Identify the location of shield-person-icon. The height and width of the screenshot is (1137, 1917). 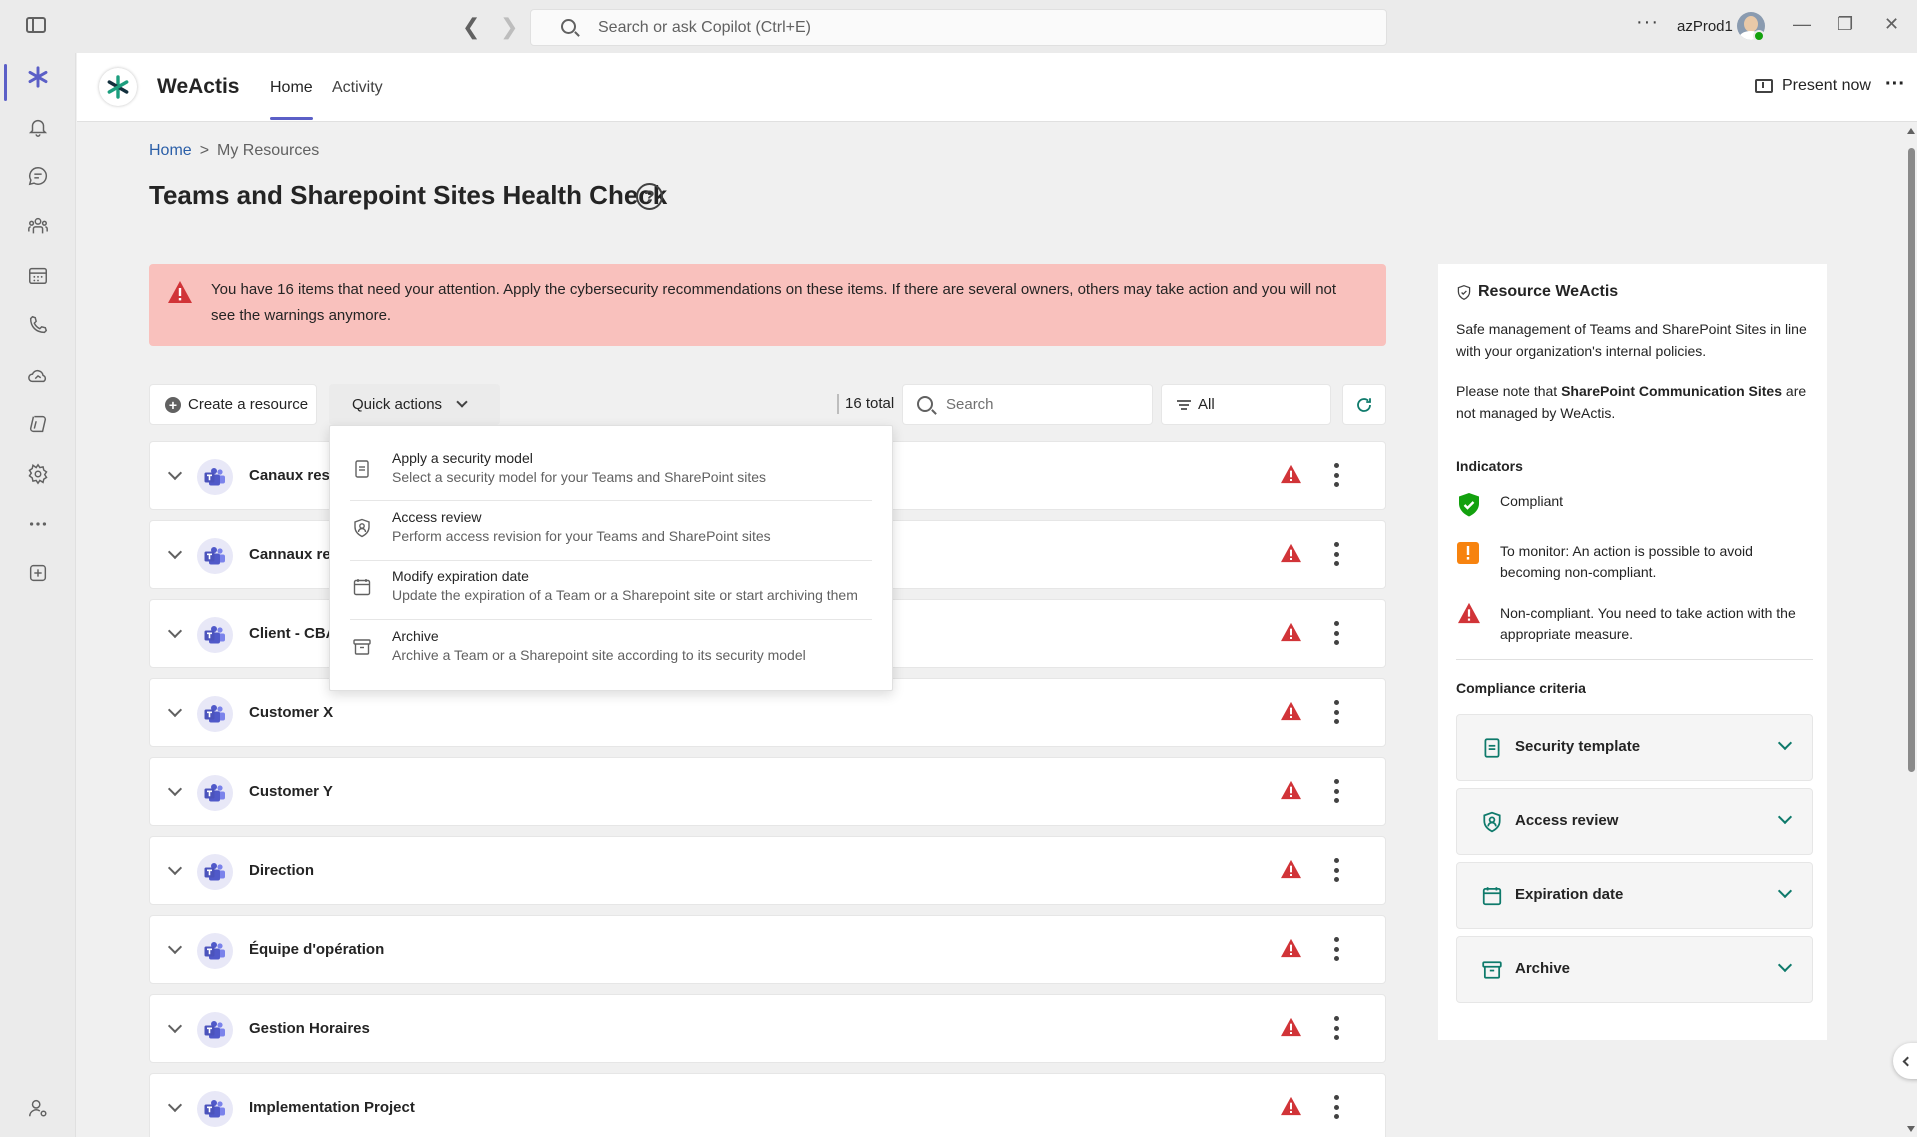
(1492, 822).